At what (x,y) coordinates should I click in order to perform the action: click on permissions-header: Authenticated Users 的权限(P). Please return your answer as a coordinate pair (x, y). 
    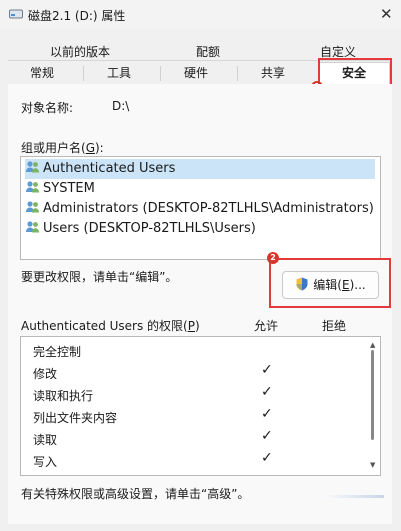
    Looking at the image, I should click on (110, 326).